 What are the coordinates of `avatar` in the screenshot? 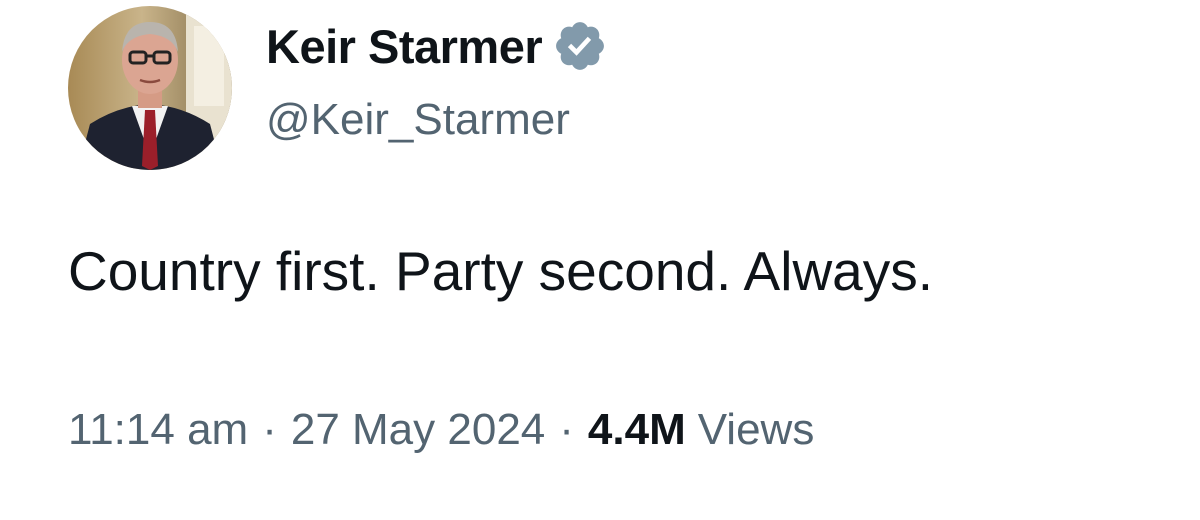 It's located at (150, 88).